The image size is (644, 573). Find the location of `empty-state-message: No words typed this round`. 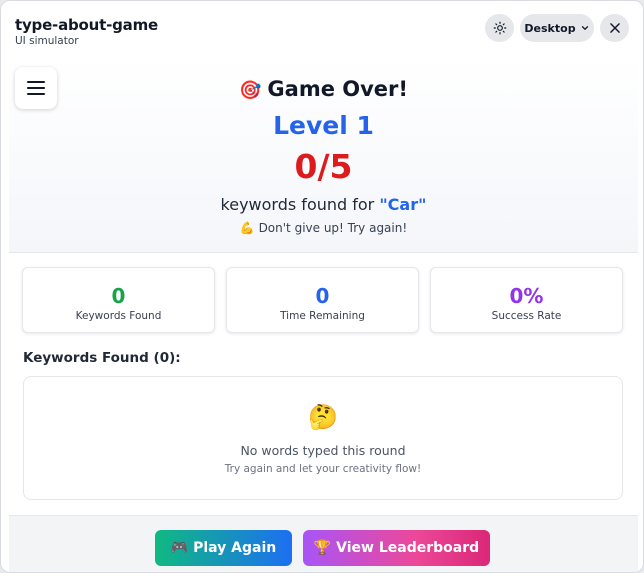

empty-state-message: No words typed this round is located at coordinates (323, 450).